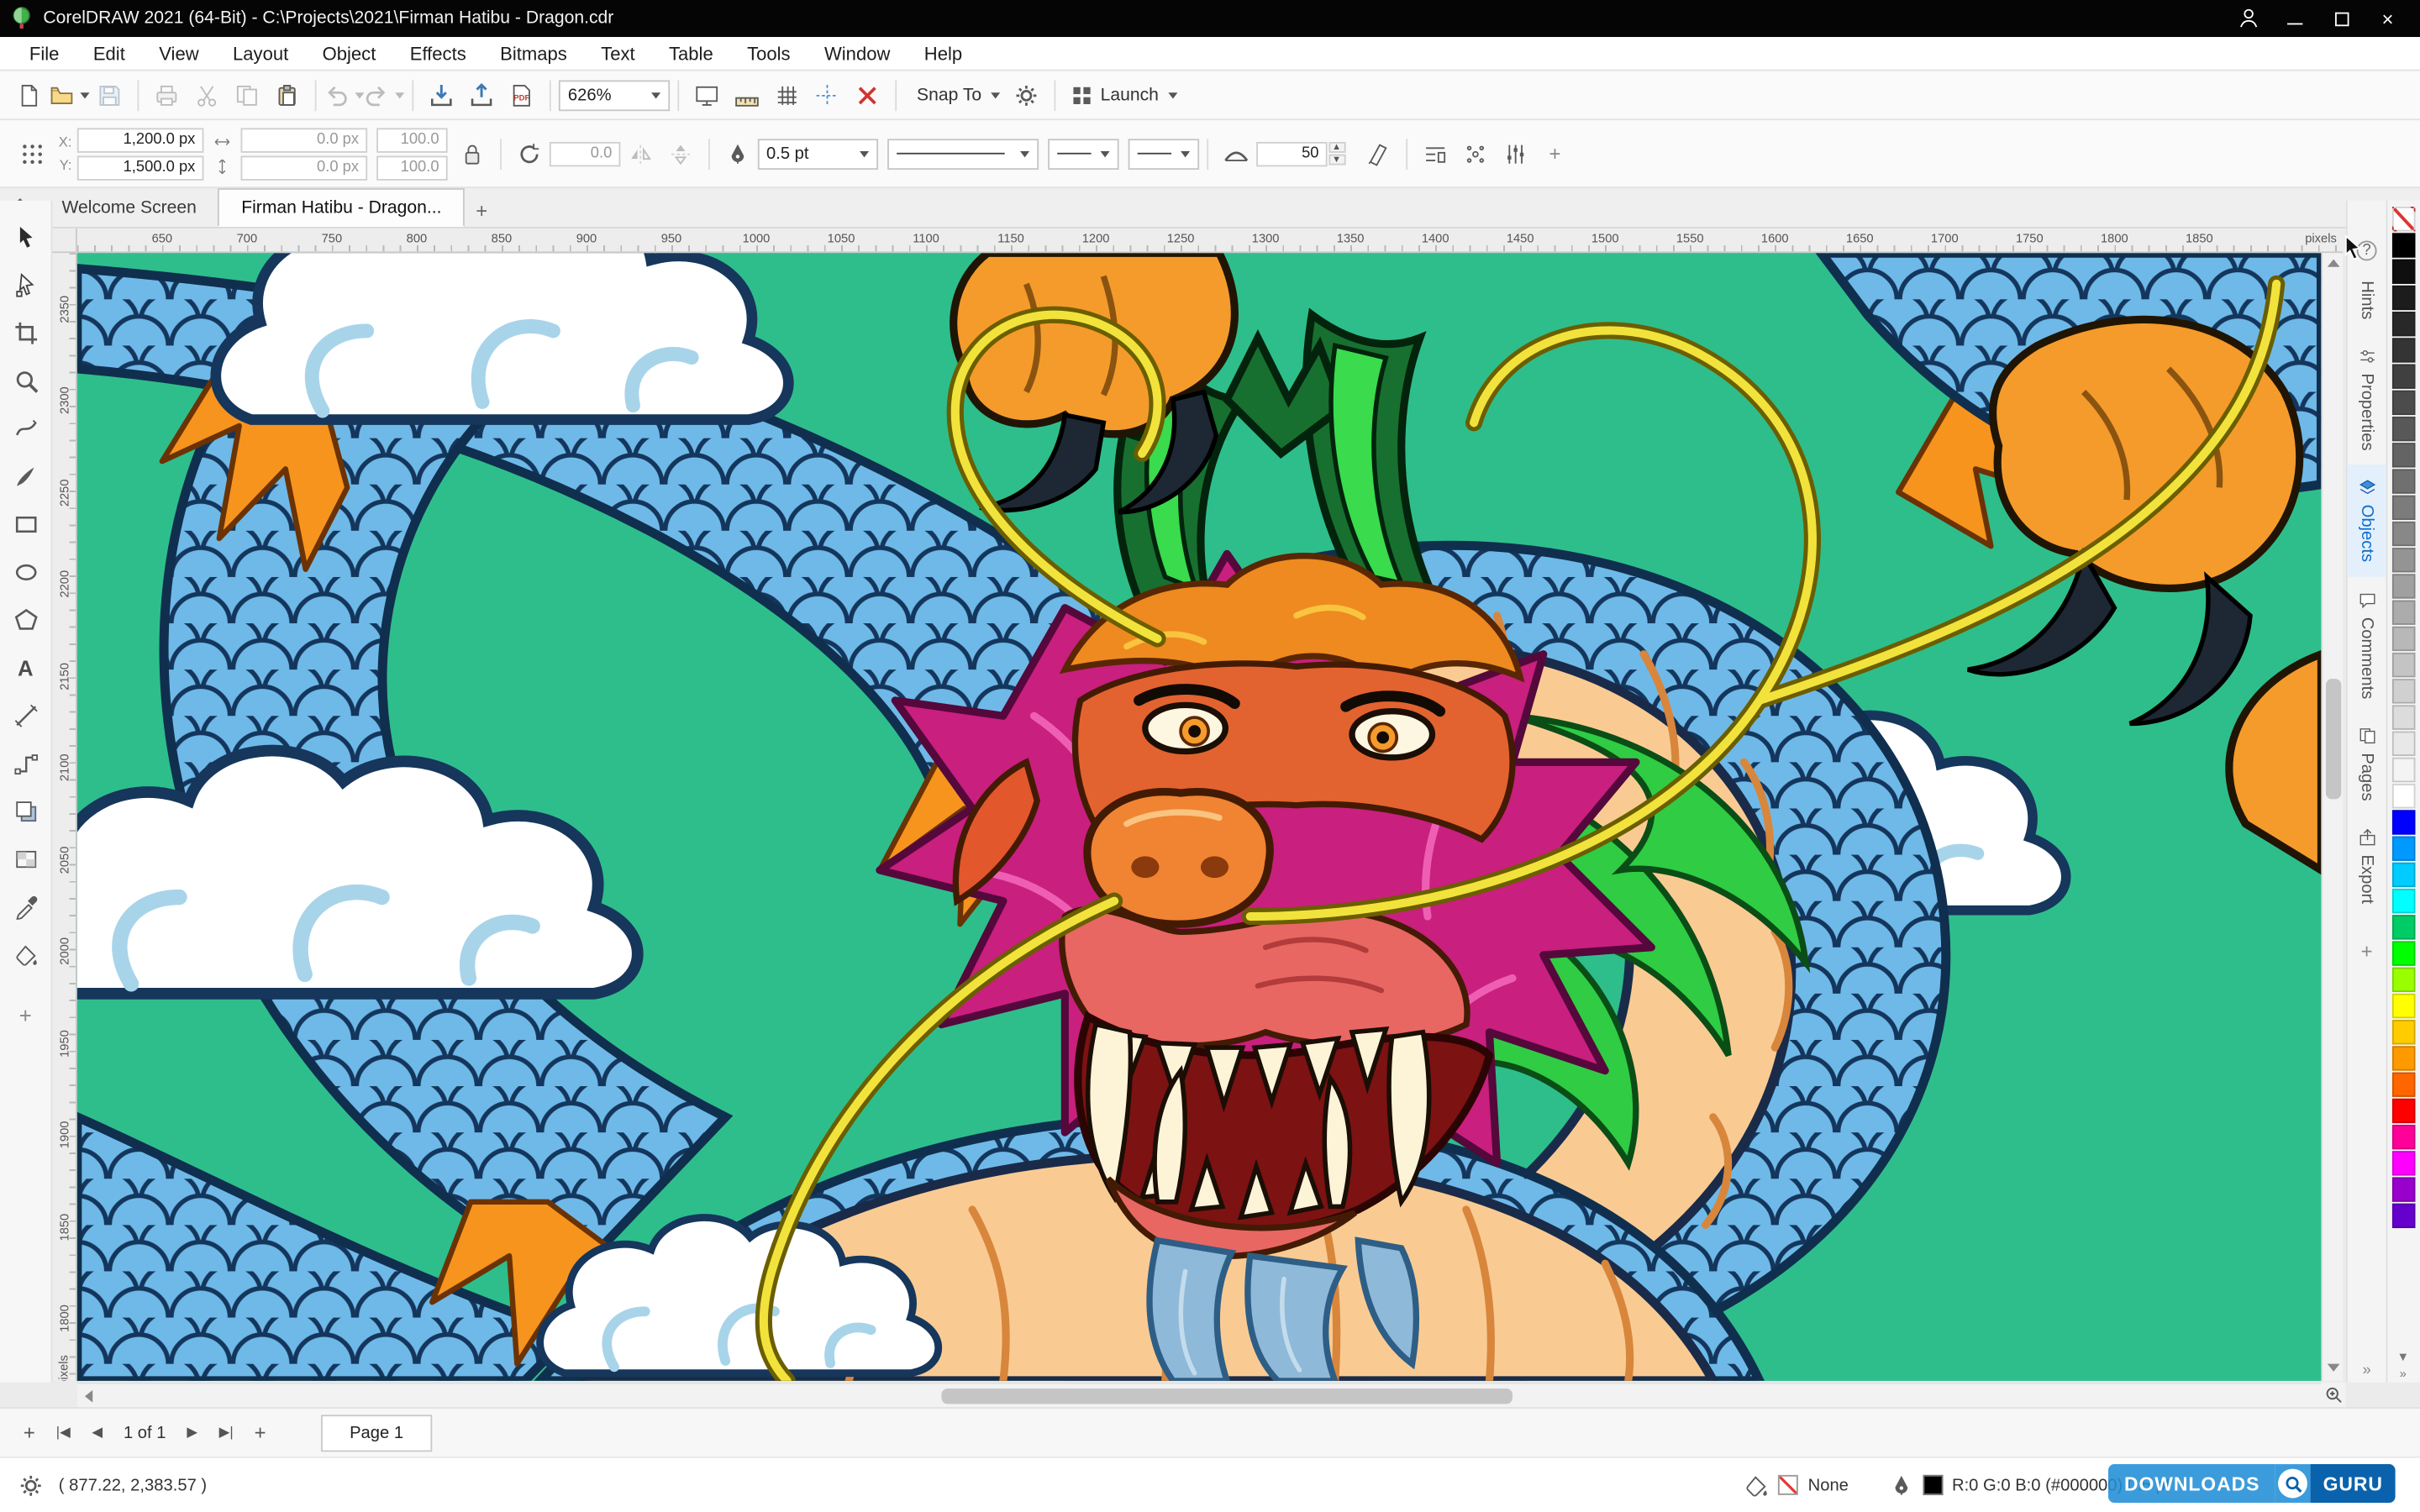  I want to click on object-width-field: 0.0 px, so click(303, 139).